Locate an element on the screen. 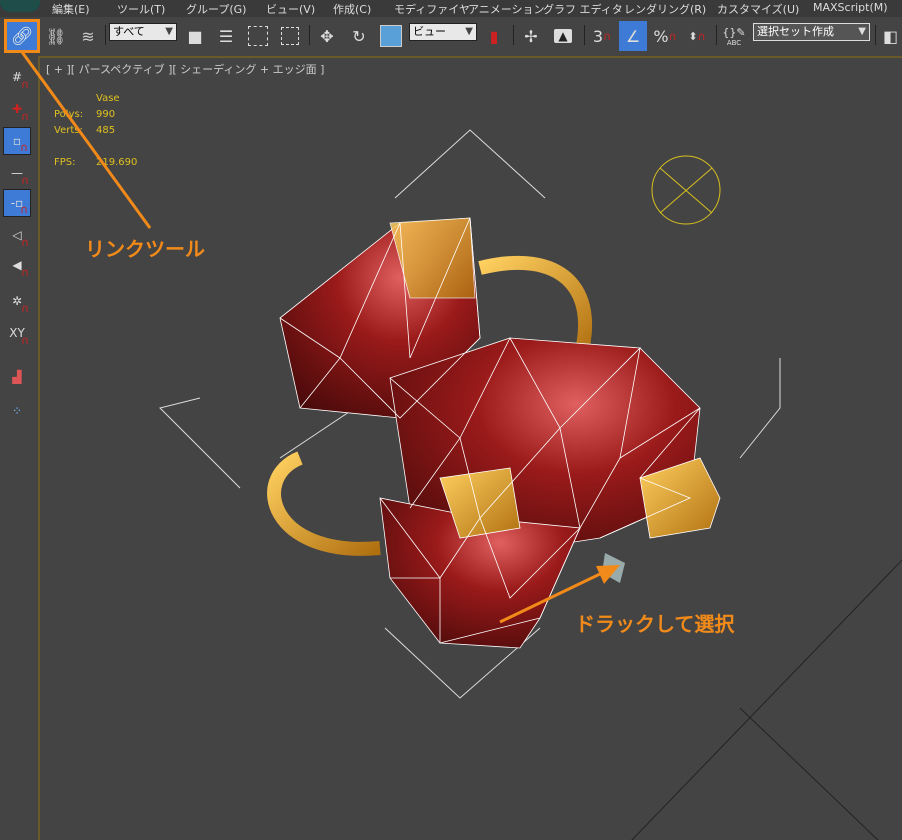 Image resolution: width=902 pixels, height=840 pixels. crossing-icon is located at coordinates (290, 36).